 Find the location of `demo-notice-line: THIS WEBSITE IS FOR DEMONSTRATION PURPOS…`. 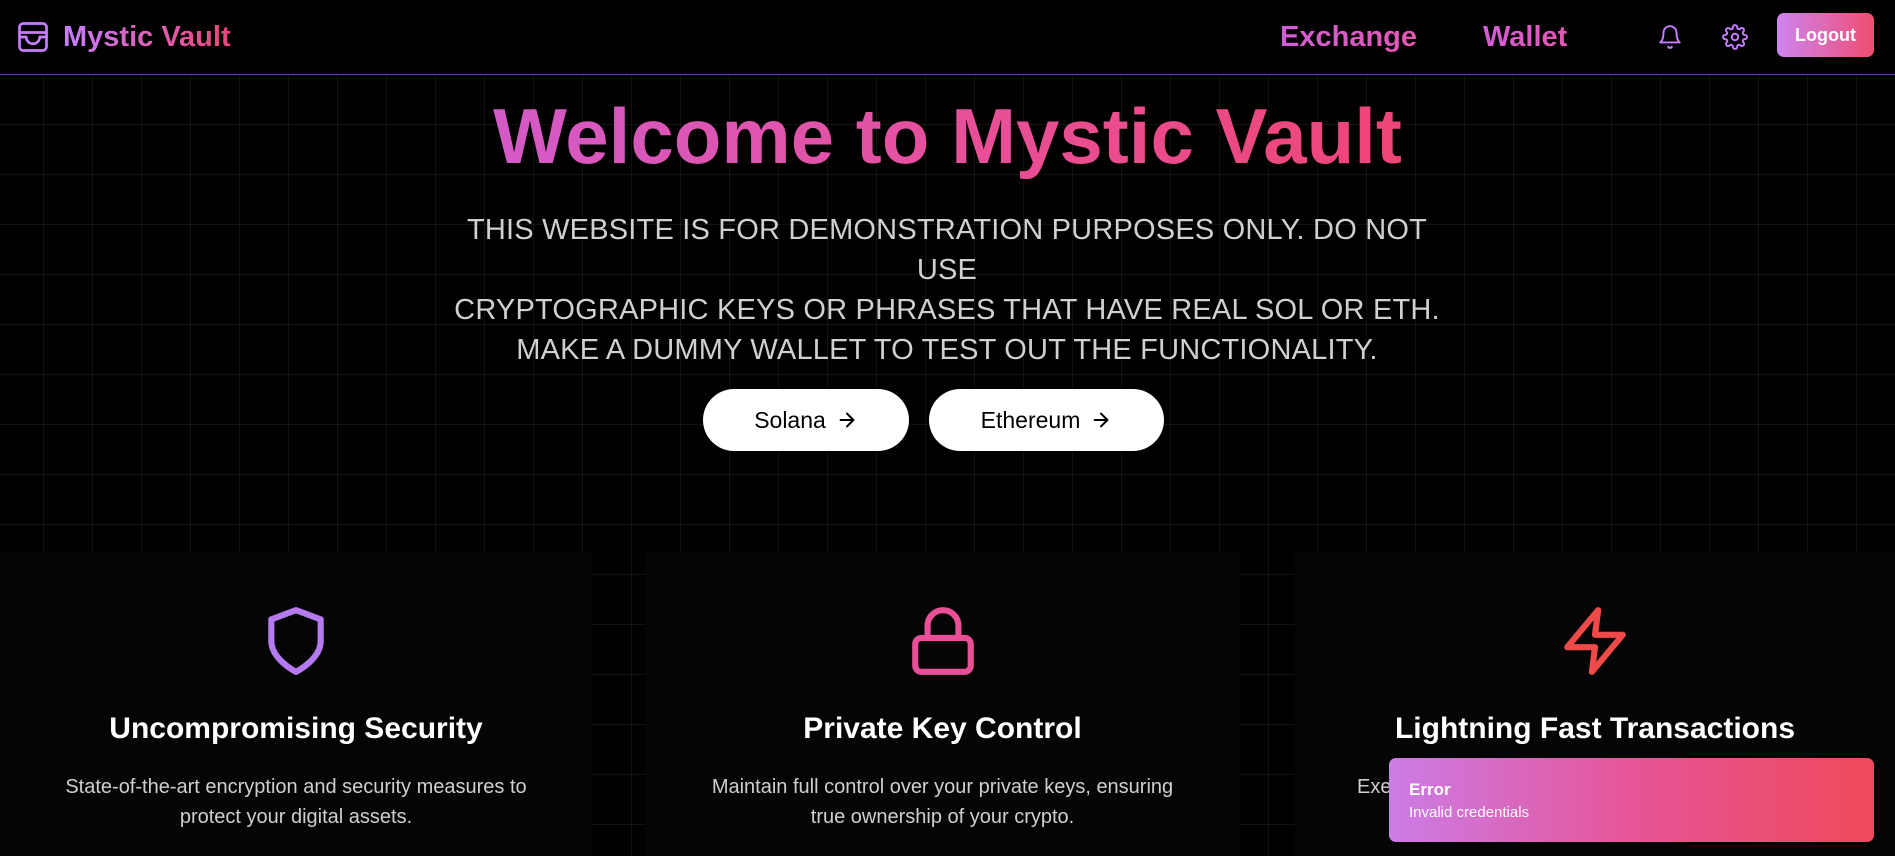

demo-notice-line: THIS WEBSITE IS FOR DEMONSTRATION PURPOS… is located at coordinates (947, 250).